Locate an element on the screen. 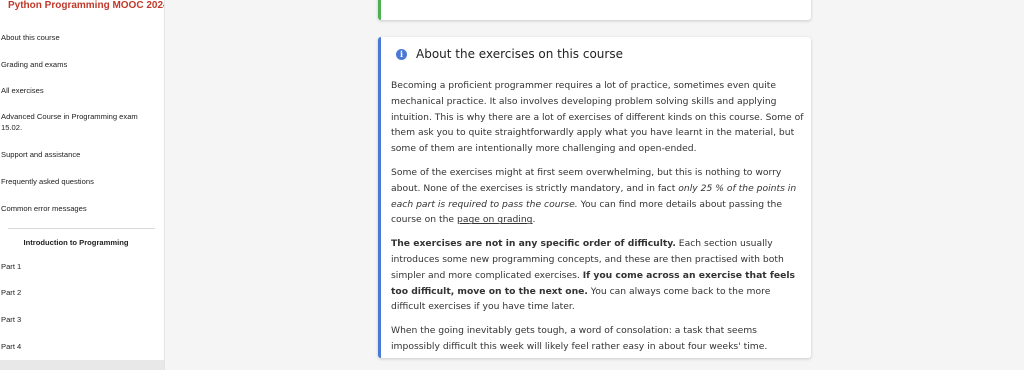 This screenshot has width=1024, height=370. sidebar-section-heading: Introduction to Programming is located at coordinates (76, 242).